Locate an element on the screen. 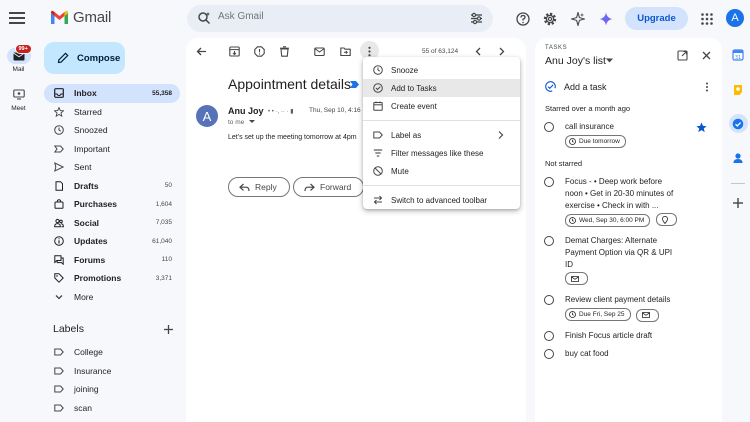 This screenshot has width=750, height=422. nav-item-purchases: Purchases 1,604 is located at coordinates (112, 204).